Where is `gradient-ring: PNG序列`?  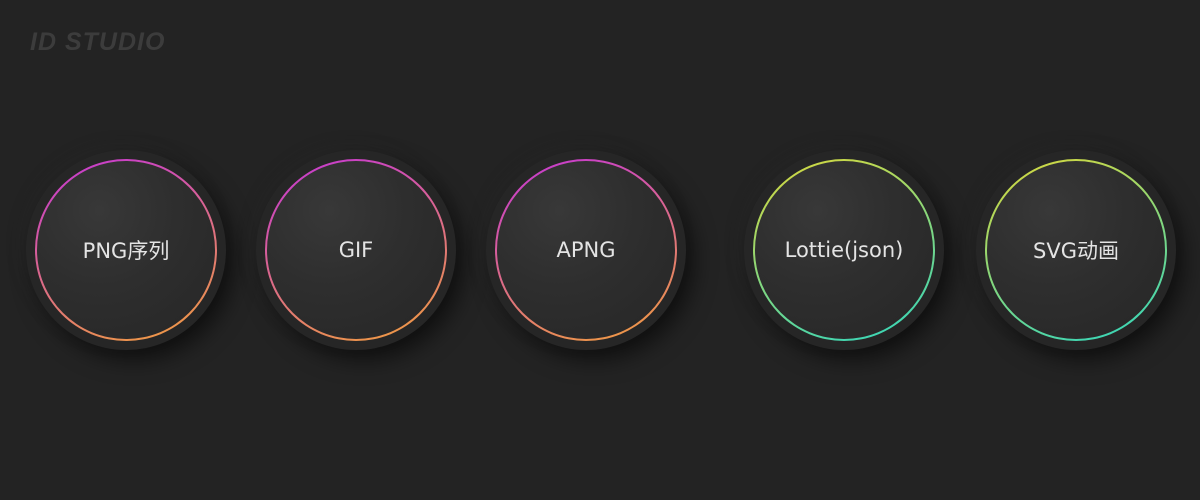
gradient-ring: PNG序列 is located at coordinates (126, 250).